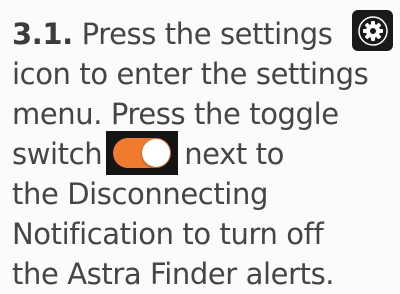 Image resolution: width=400 pixels, height=294 pixels. I want to click on toggle-knob, so click(156, 153).